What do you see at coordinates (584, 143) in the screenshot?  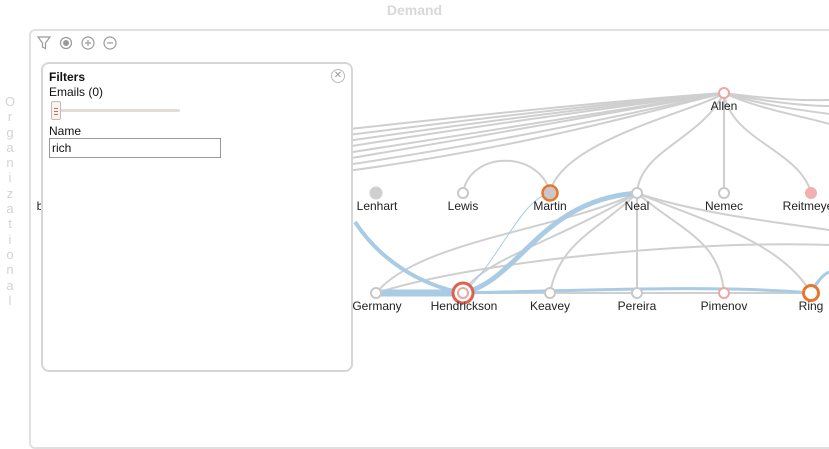 I see `edges-allen-fan` at bounding box center [584, 143].